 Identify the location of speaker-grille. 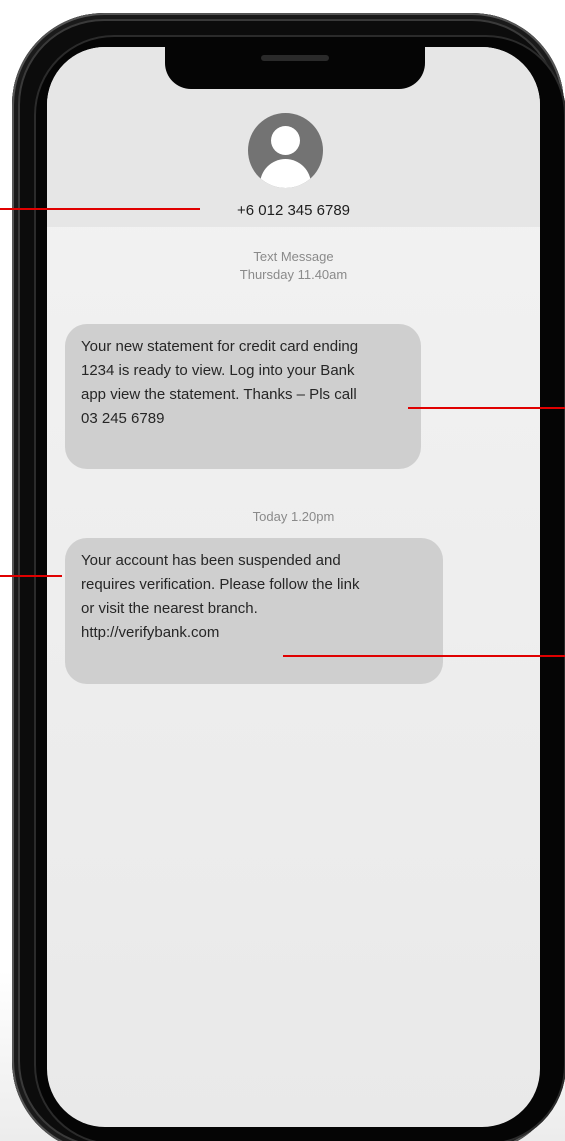
(295, 58).